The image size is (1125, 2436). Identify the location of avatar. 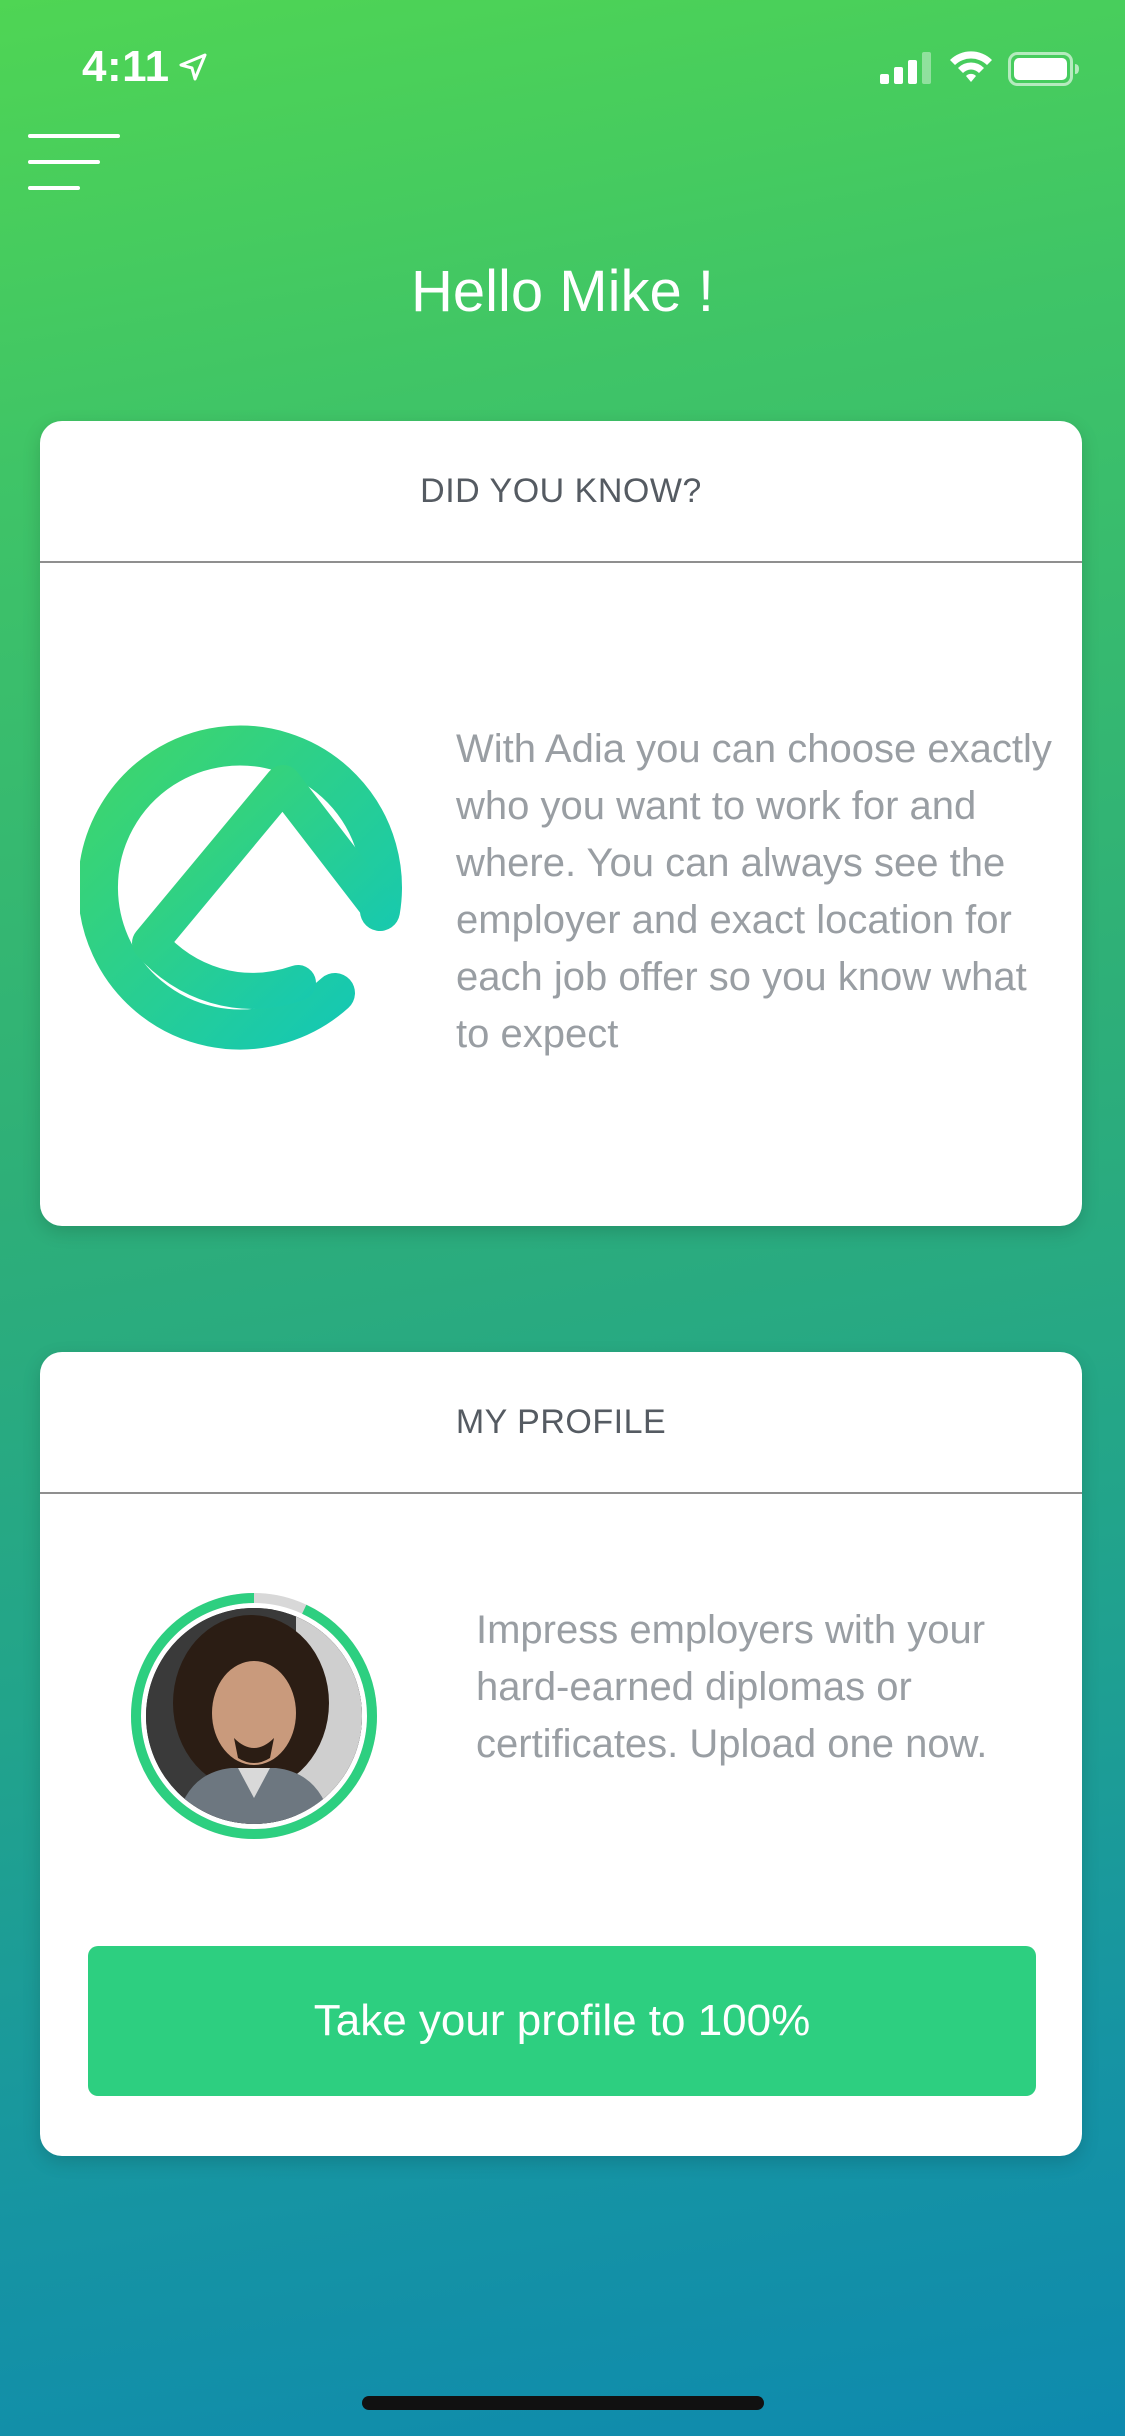
(254, 1716).